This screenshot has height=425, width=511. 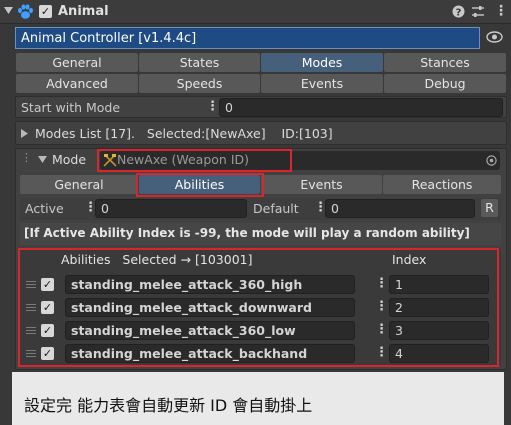 What do you see at coordinates (24, 133) in the screenshot?
I see `expand-arrow-icon` at bounding box center [24, 133].